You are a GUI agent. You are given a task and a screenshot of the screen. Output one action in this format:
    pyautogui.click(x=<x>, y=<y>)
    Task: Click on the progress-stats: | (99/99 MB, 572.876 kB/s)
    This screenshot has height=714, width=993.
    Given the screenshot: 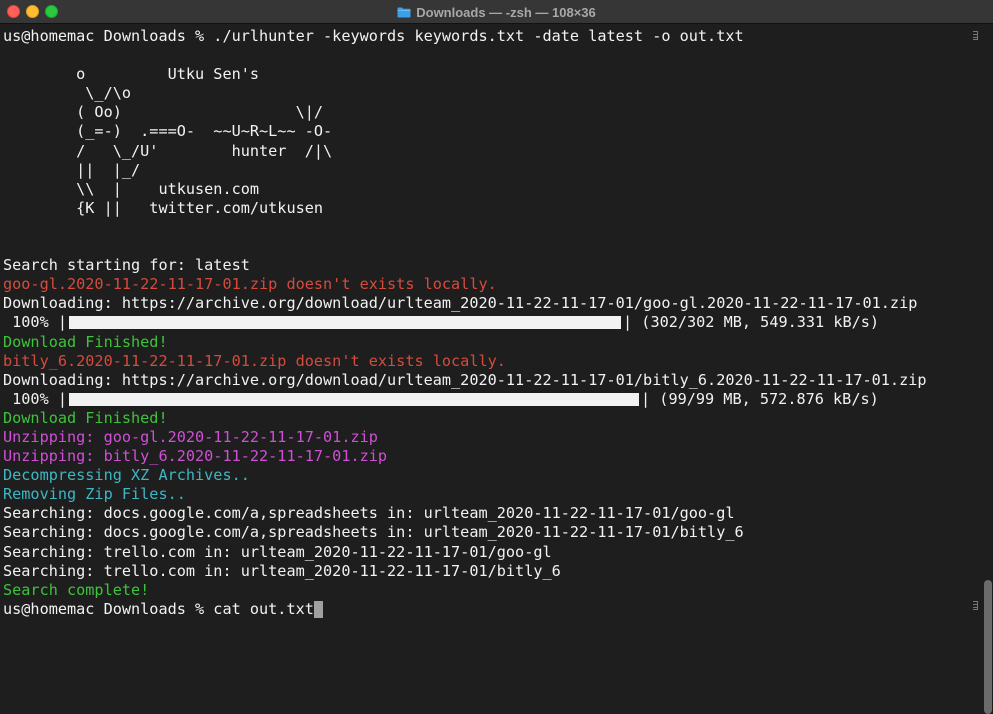 What is the action you would take?
    pyautogui.click(x=760, y=398)
    